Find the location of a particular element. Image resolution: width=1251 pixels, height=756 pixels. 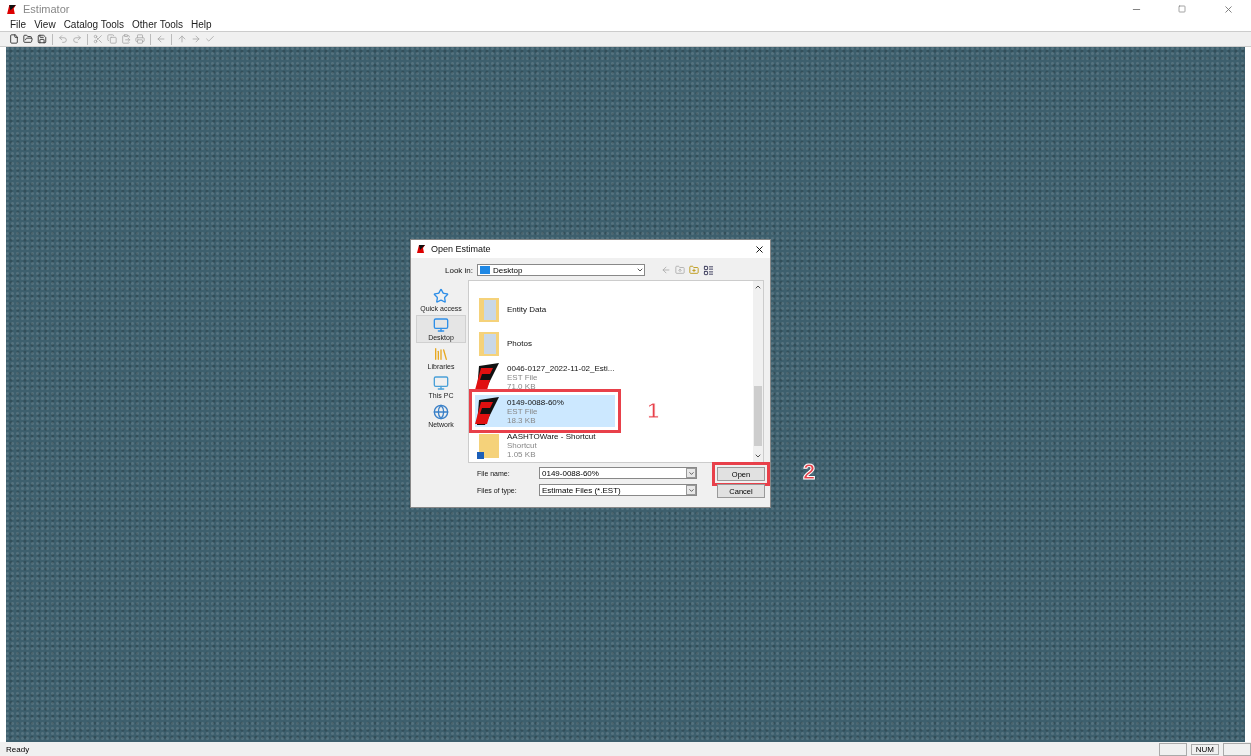

menu-item: File is located at coordinates (18, 24).